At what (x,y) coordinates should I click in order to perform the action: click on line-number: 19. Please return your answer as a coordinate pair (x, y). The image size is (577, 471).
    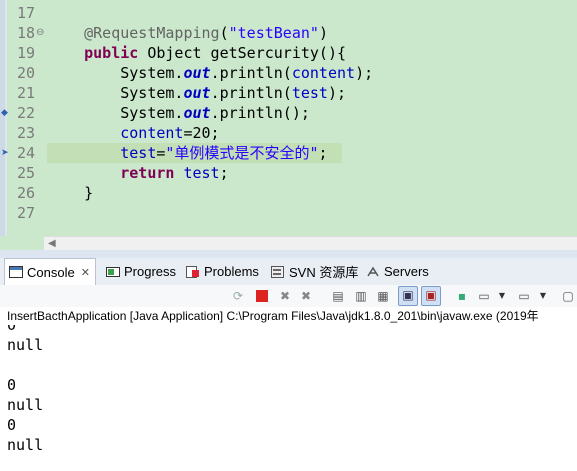
    Looking at the image, I should click on (25, 53).